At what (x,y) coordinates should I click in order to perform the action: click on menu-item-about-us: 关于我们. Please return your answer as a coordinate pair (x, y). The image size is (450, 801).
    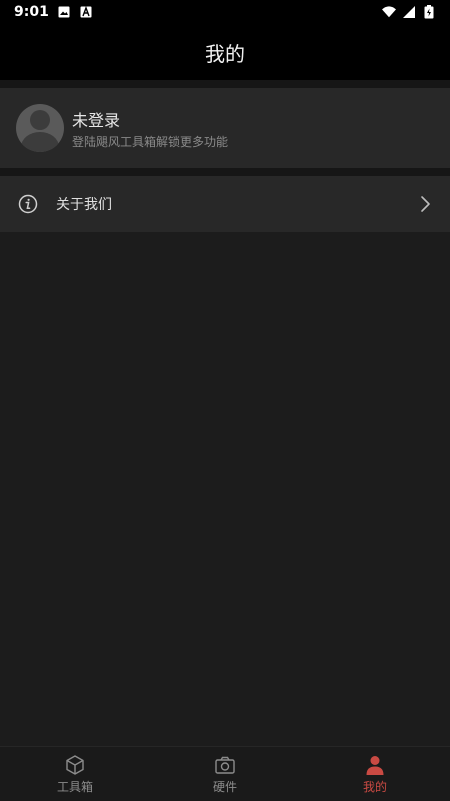
    Looking at the image, I should click on (225, 204).